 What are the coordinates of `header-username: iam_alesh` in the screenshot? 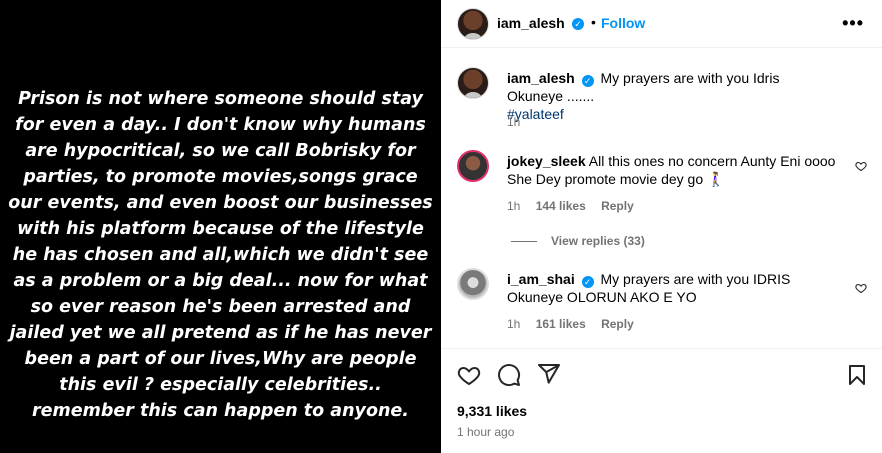 It's located at (531, 23).